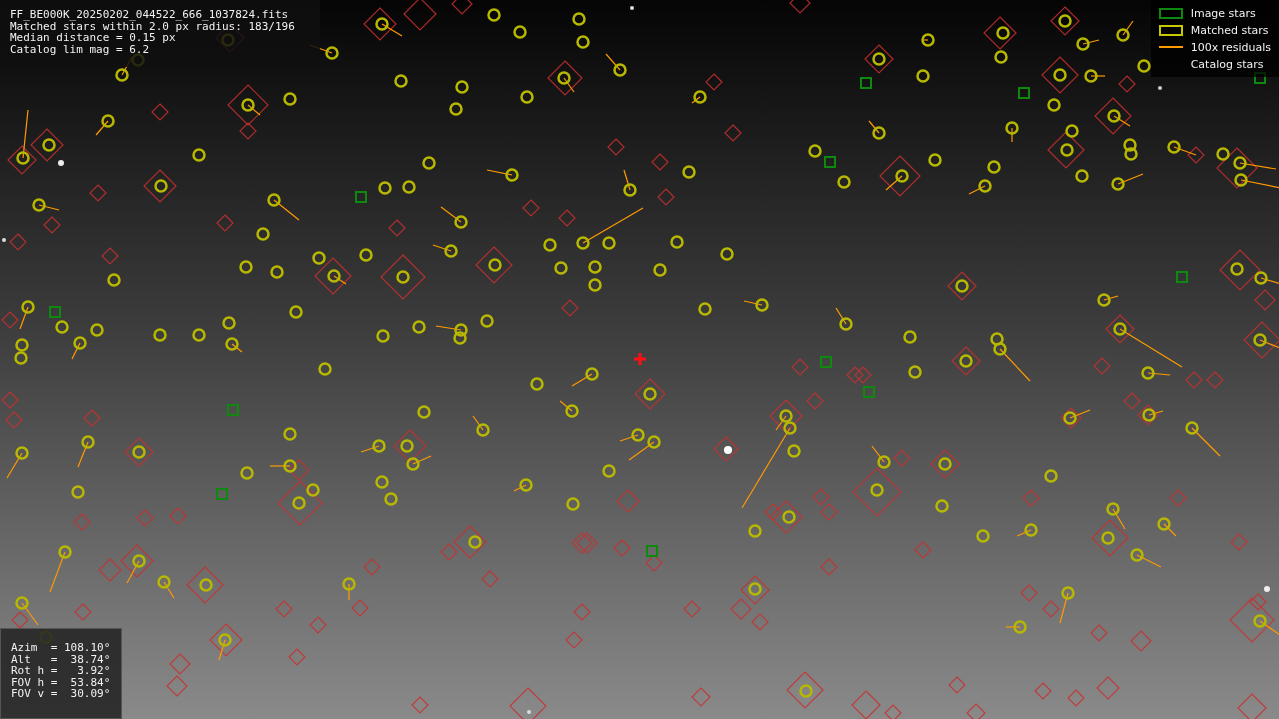  I want to click on legend-label: Catalog stars, so click(1227, 64).